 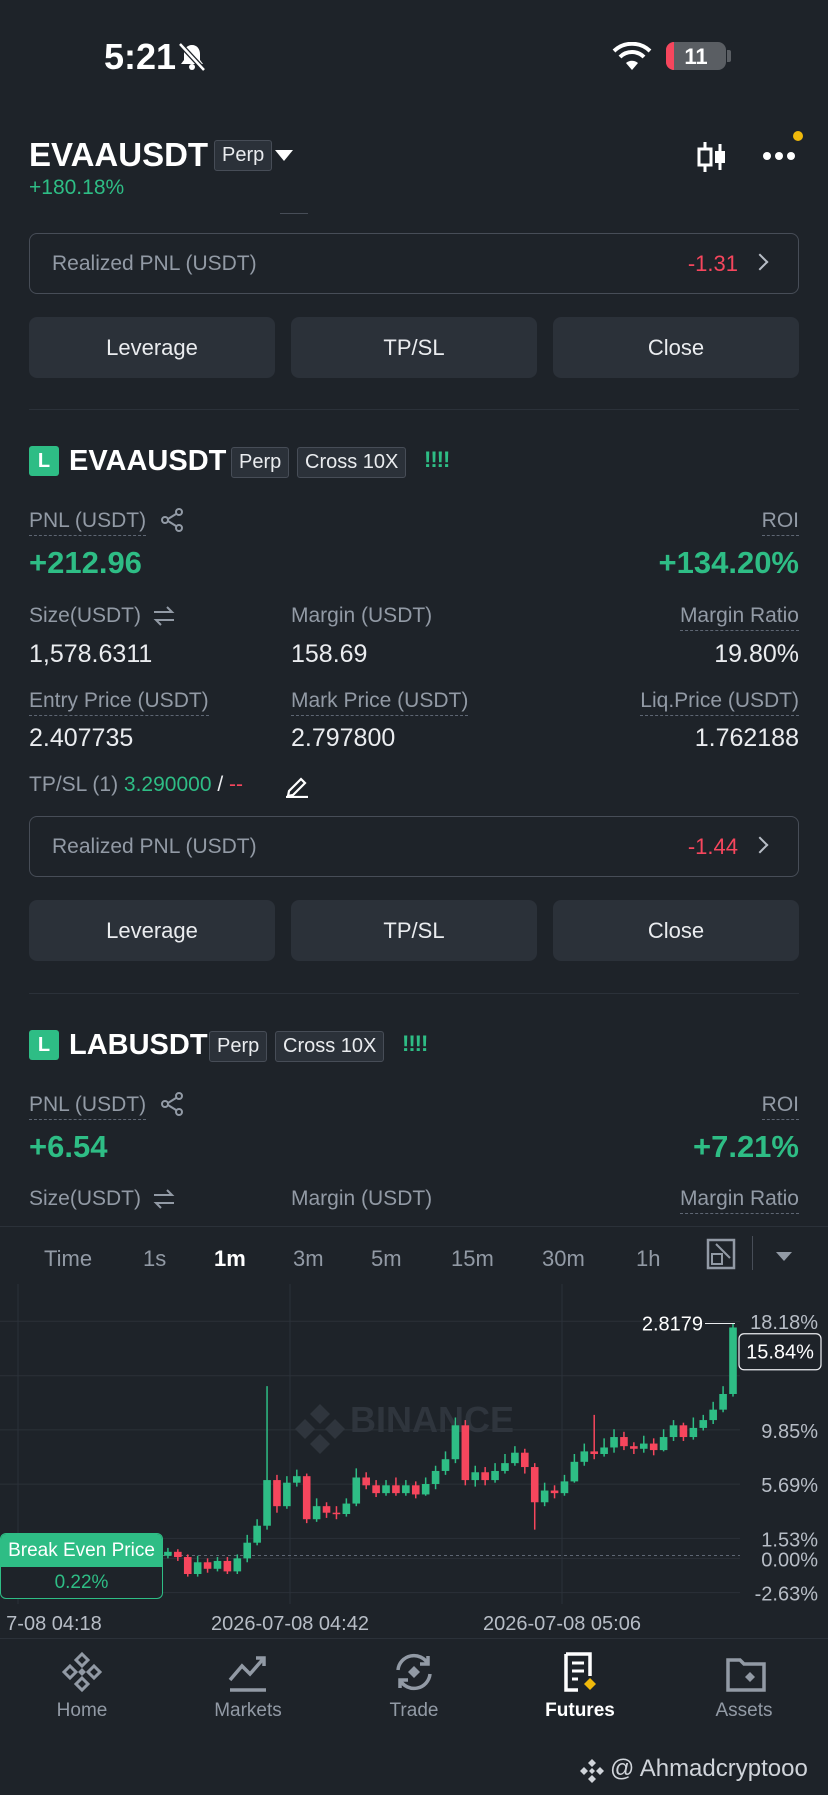 I want to click on timeframe-1m: 1m, so click(x=230, y=1259).